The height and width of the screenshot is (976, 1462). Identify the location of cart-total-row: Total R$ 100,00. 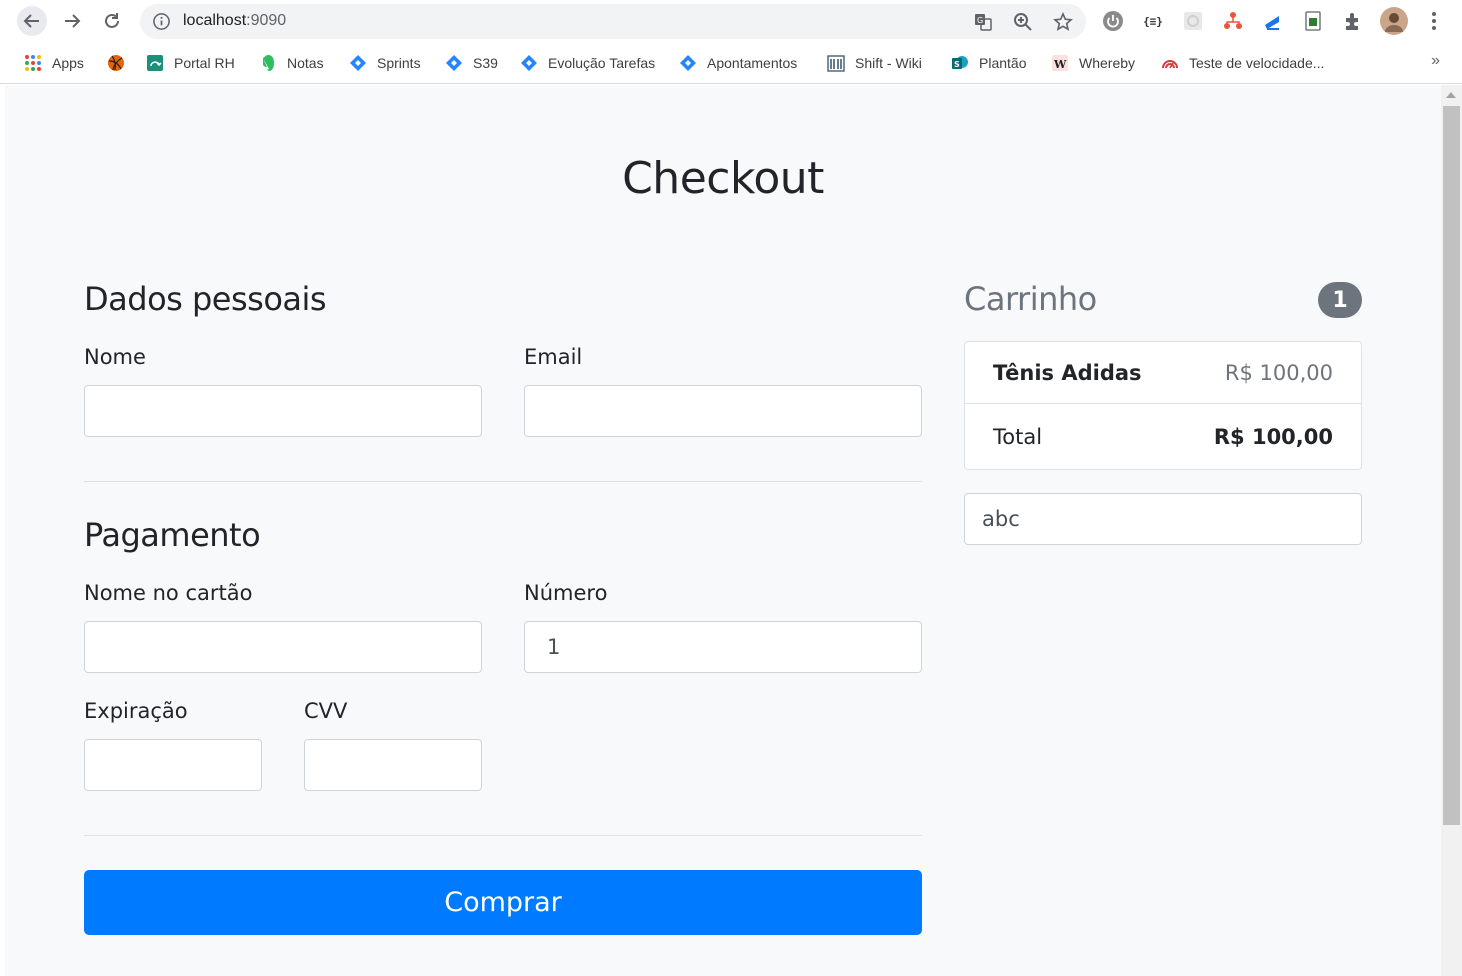
(1163, 436).